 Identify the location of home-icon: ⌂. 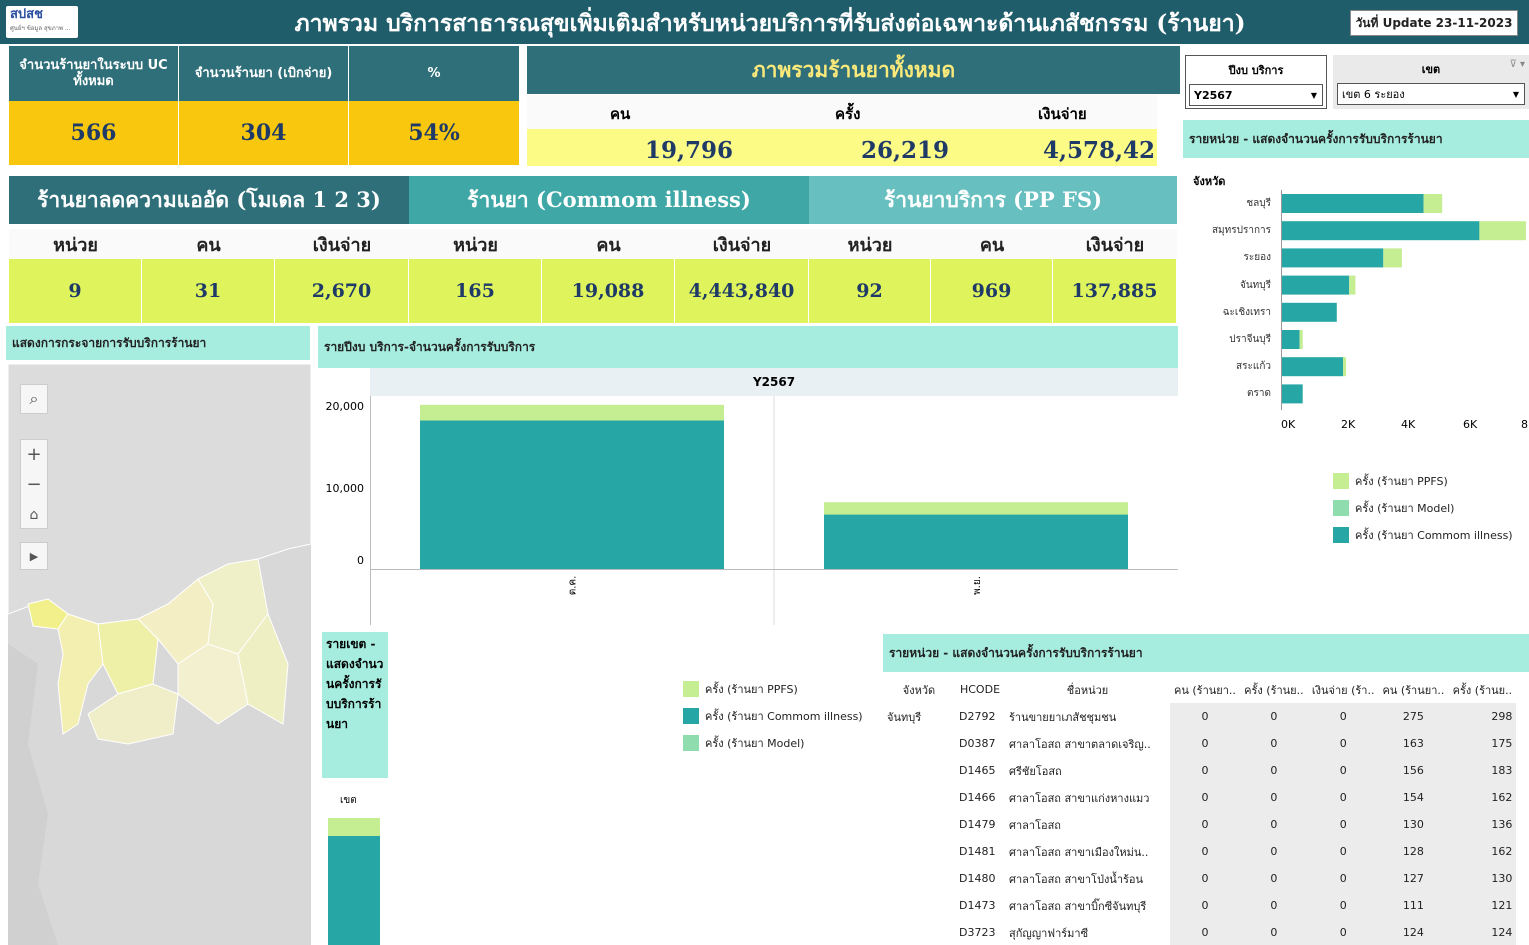
(34, 515).